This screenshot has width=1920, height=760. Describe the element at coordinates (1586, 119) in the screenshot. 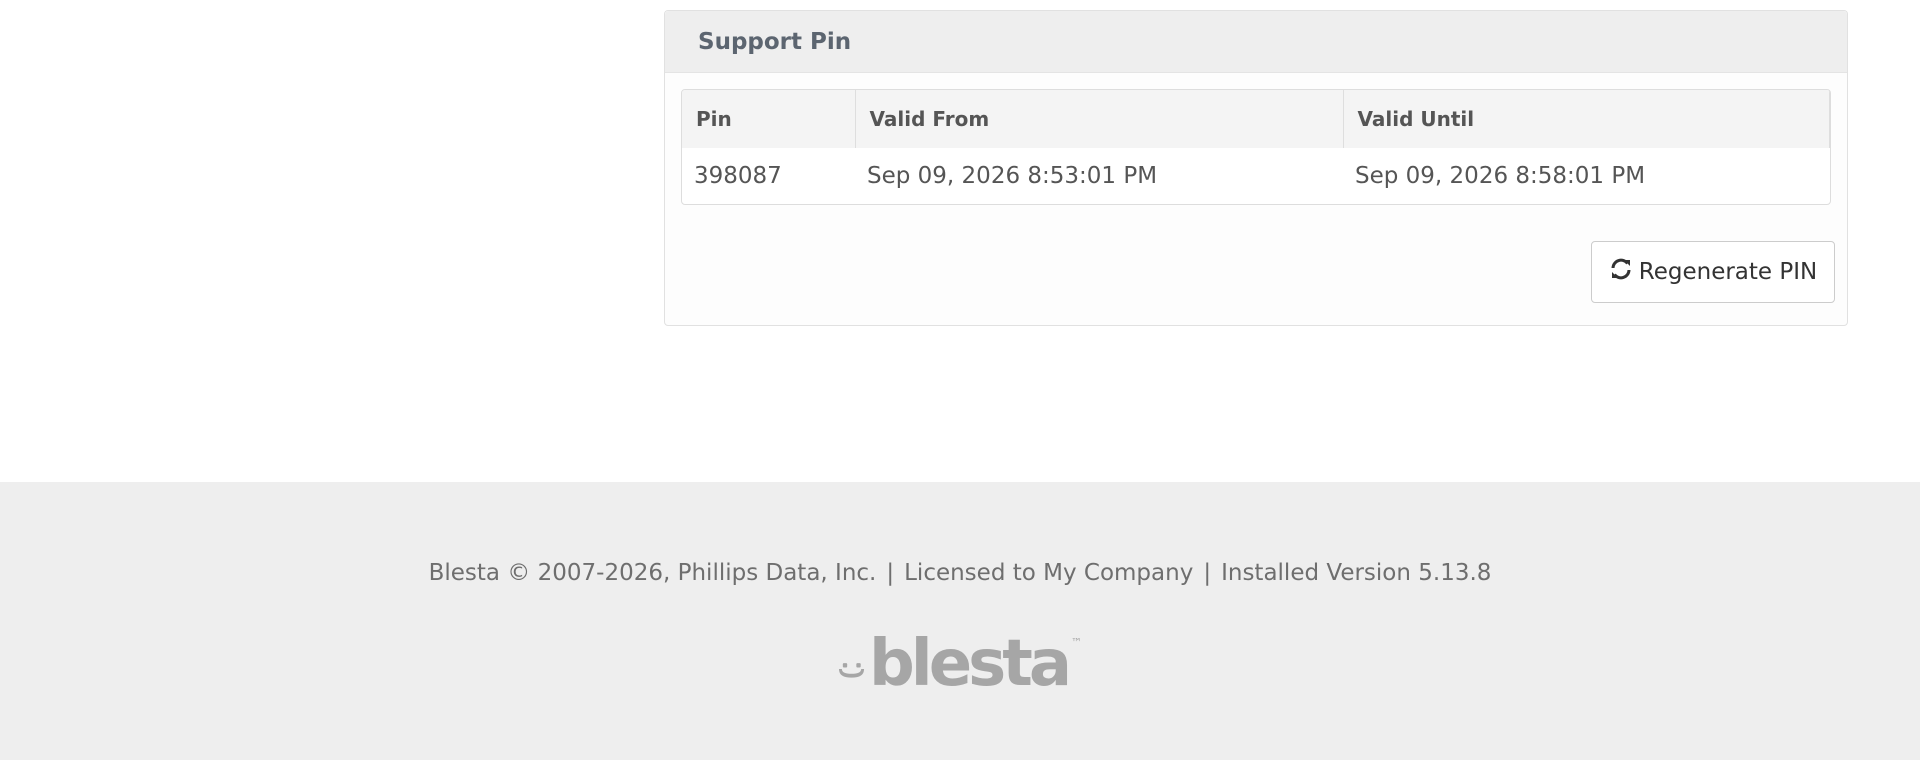

I see `column-header-valid-until: Valid Until` at that location.